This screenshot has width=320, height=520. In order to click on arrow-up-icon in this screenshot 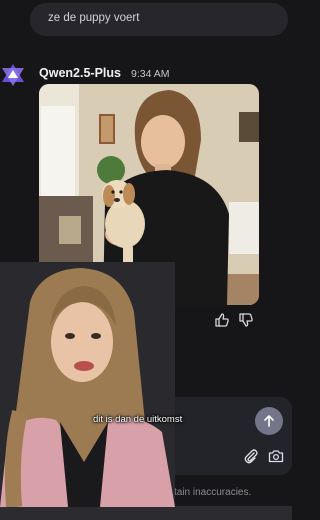, I will do `click(269, 421)`.